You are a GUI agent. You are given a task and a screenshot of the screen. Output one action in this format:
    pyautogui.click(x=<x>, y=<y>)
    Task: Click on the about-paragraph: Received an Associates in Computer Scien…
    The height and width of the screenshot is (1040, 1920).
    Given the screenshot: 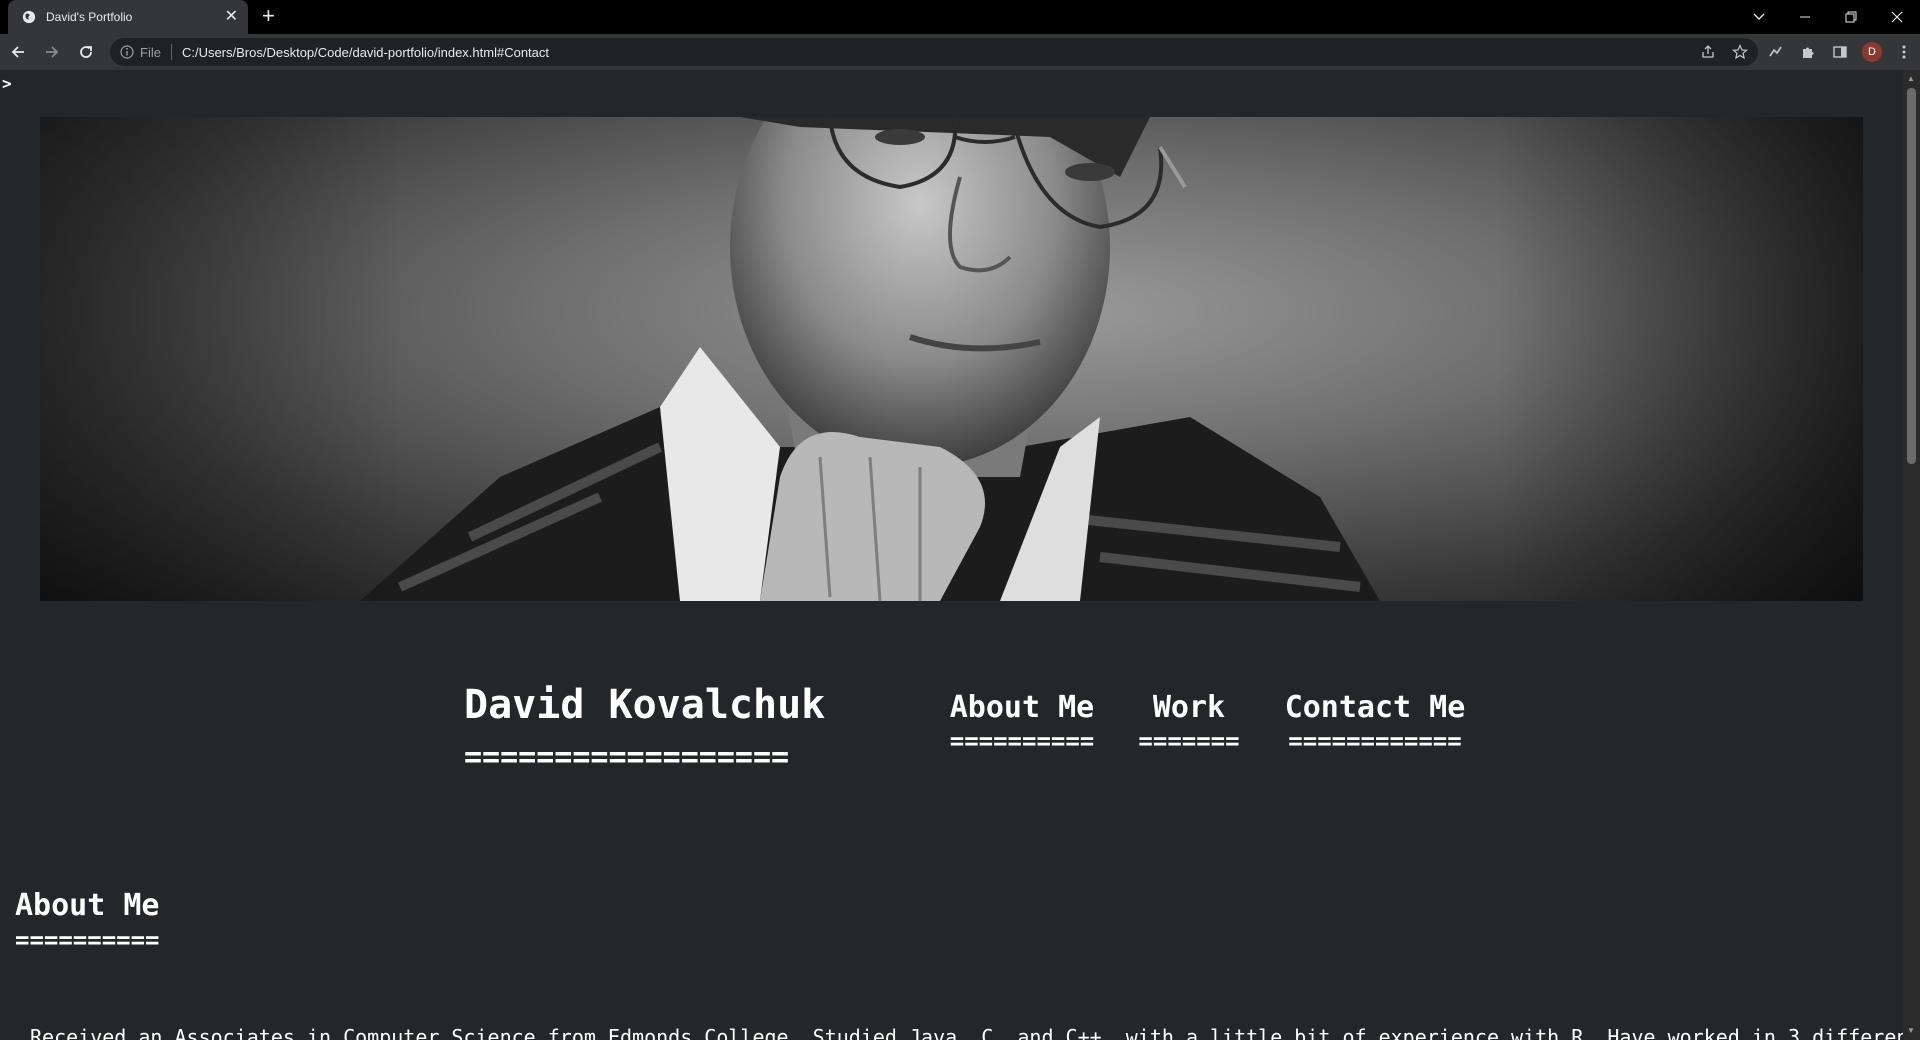 What is the action you would take?
    pyautogui.click(x=966, y=1032)
    